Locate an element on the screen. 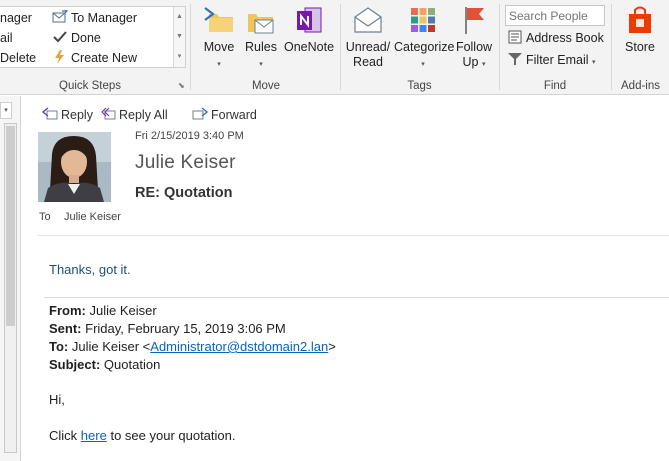  onenote-button-label: OneNote is located at coordinates (309, 47).